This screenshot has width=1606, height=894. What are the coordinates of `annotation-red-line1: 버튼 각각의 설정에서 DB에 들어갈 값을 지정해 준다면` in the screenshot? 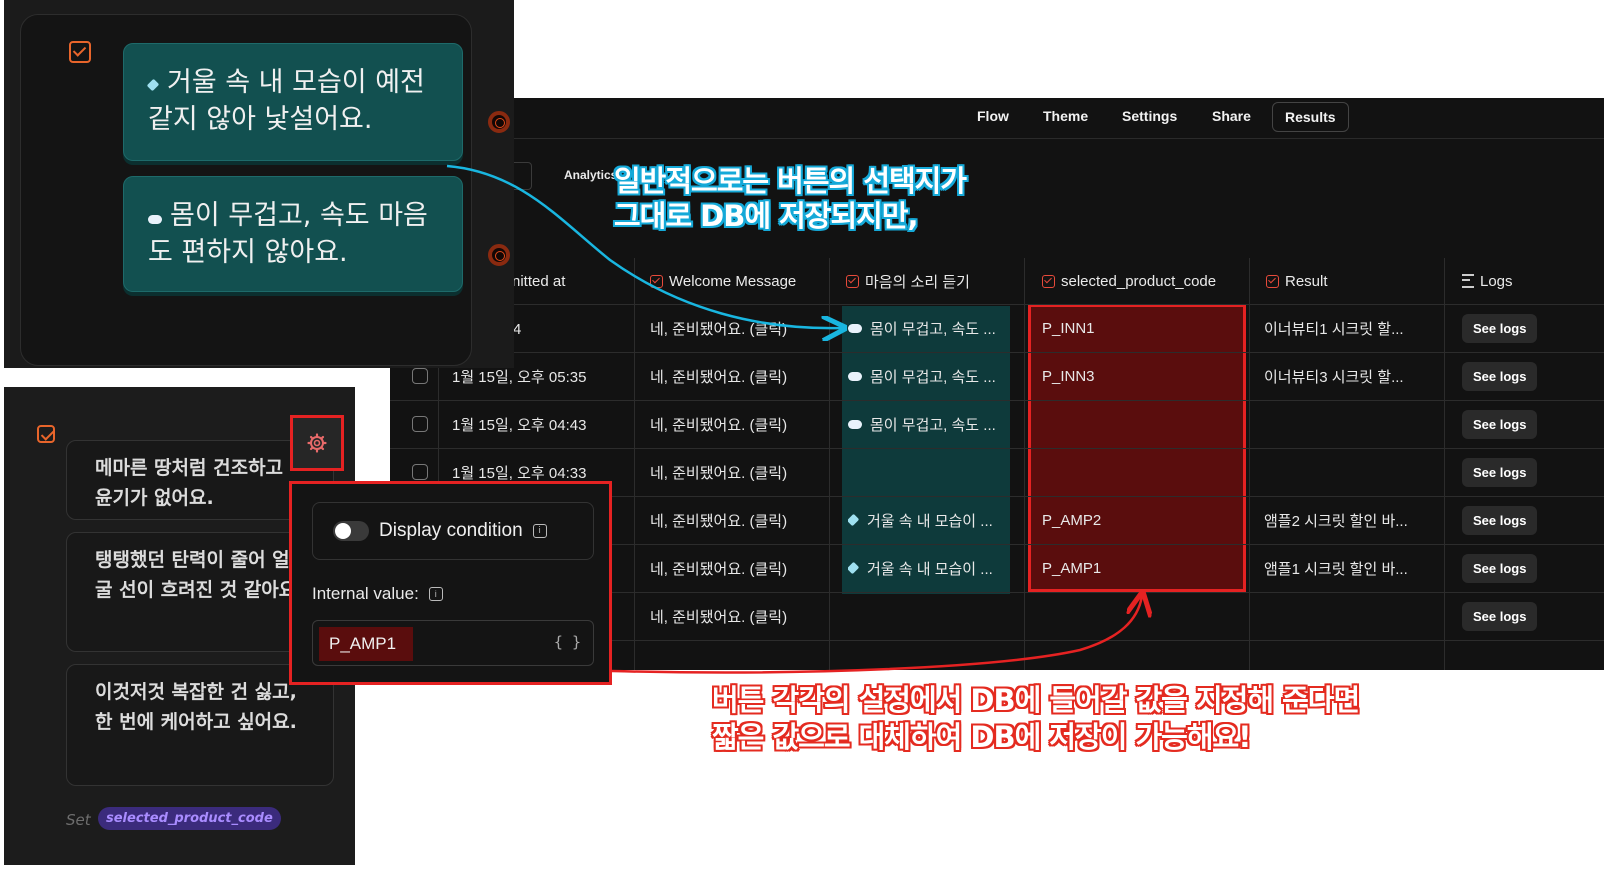 It's located at (1036, 700).